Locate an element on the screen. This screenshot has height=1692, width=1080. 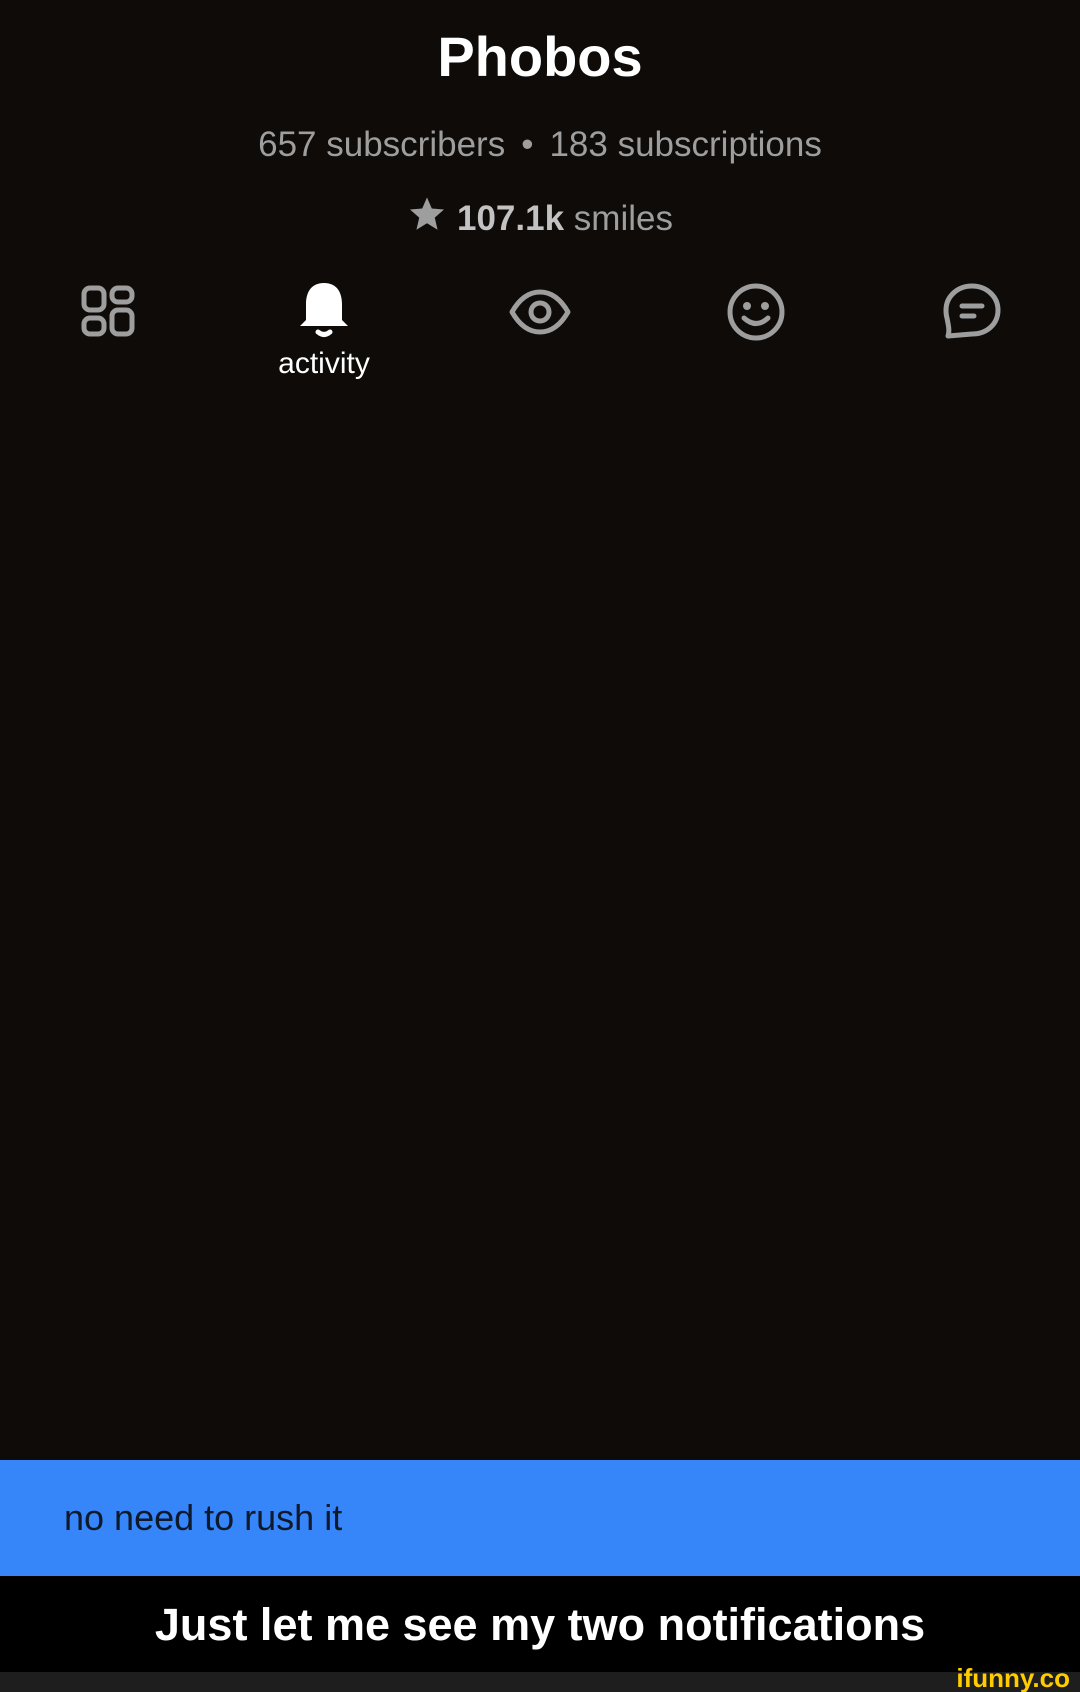
tab-comments is located at coordinates (972, 330).